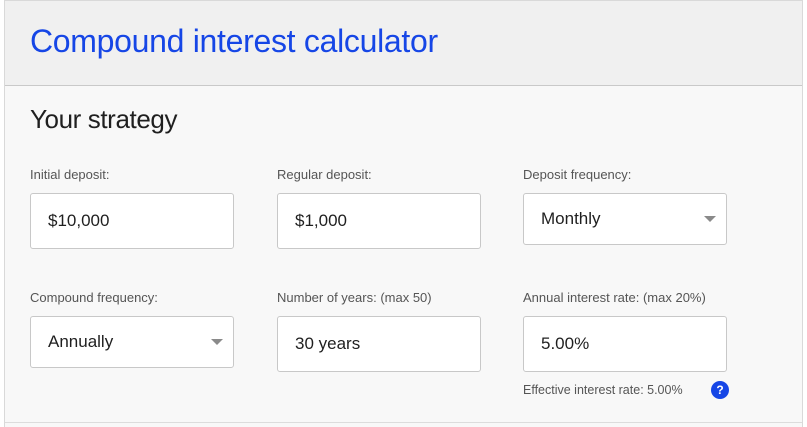 The height and width of the screenshot is (427, 807). I want to click on compound-frequency-select: Annually, so click(132, 342).